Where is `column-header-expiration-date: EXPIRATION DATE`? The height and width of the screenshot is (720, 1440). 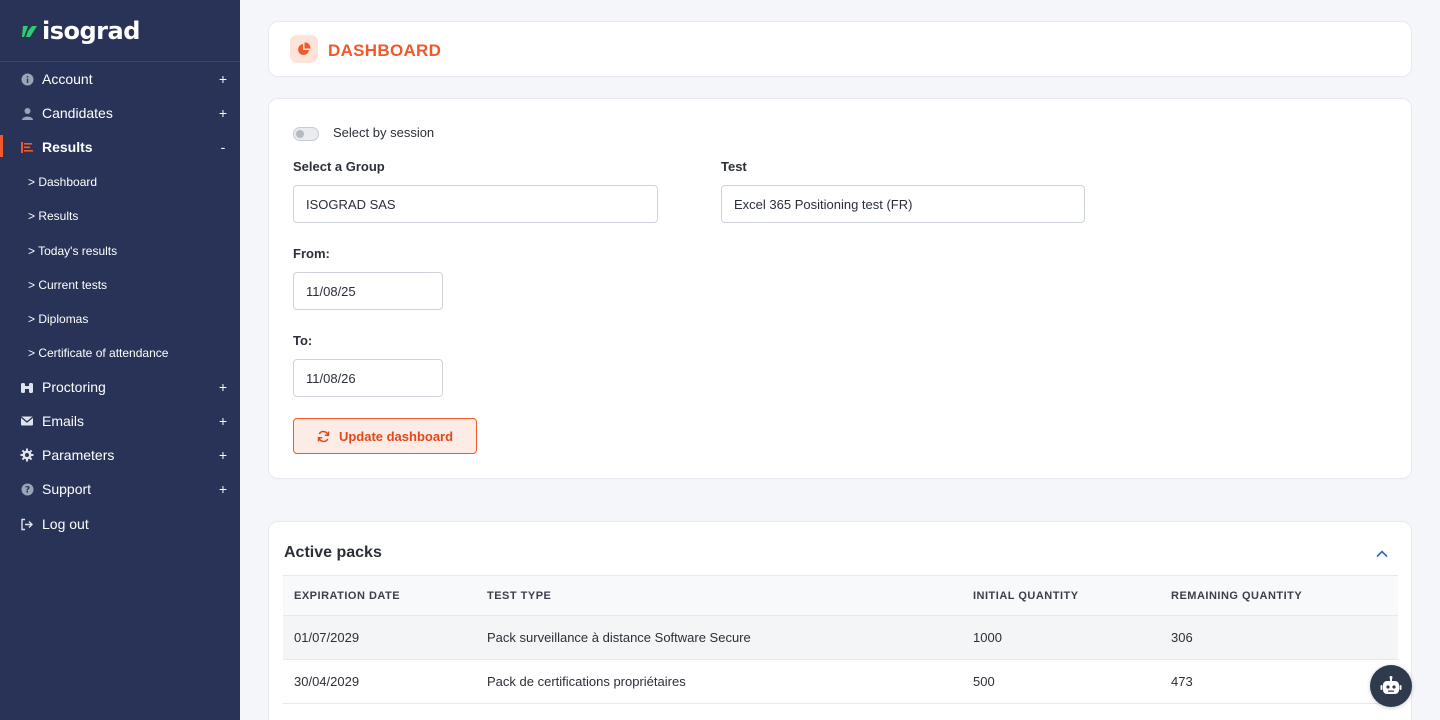
column-header-expiration-date: EXPIRATION DATE is located at coordinates (379, 595).